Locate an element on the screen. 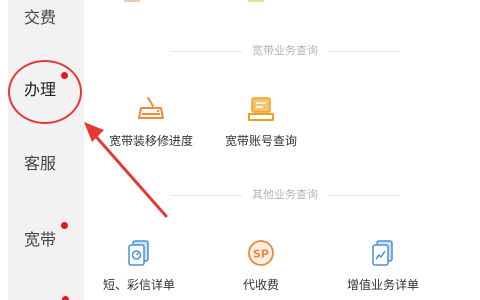 The height and width of the screenshot is (300, 480). message-doc-icon is located at coordinates (138, 253).